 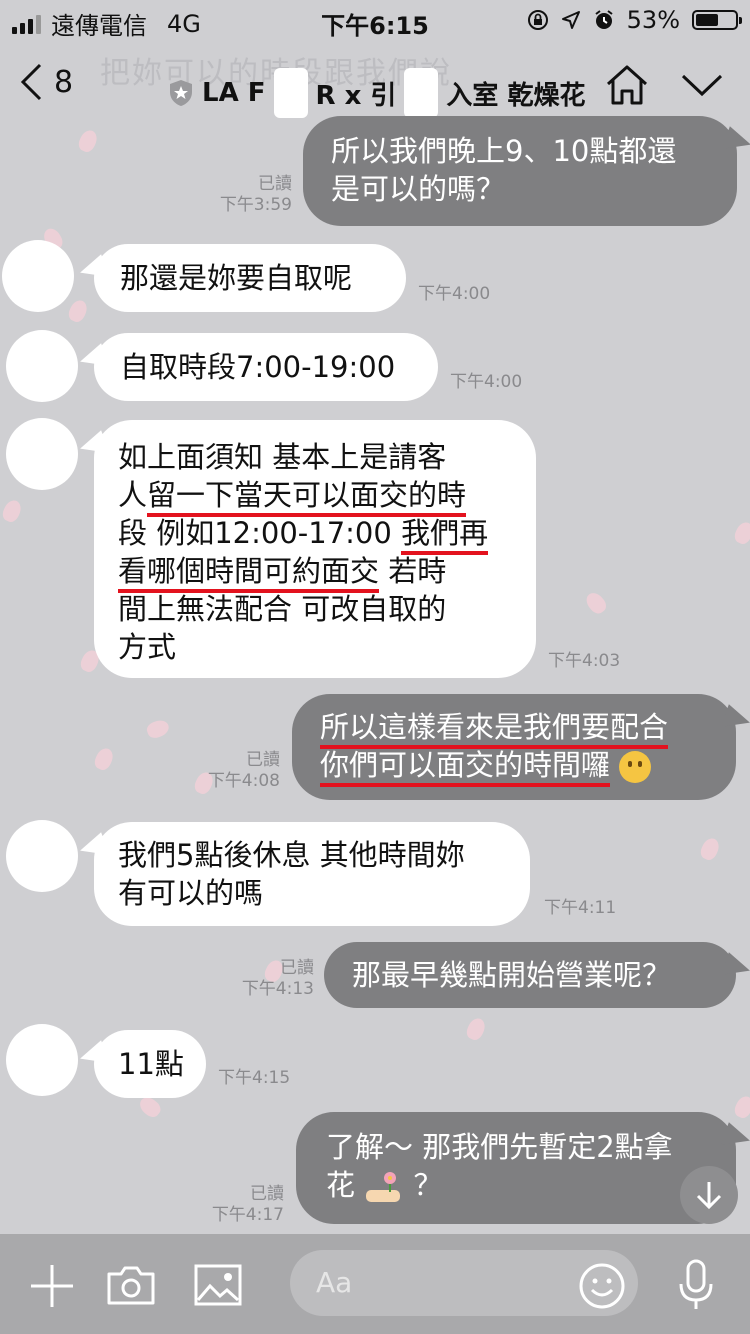 I want to click on message-text: 如上面須知 基本上是請客, so click(x=282, y=457).